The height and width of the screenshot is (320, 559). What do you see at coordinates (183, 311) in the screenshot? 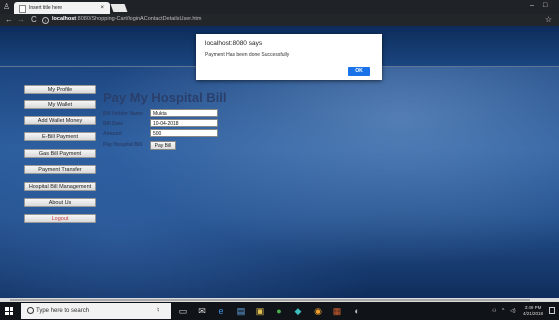
I see `task-view-icon: ▭` at bounding box center [183, 311].